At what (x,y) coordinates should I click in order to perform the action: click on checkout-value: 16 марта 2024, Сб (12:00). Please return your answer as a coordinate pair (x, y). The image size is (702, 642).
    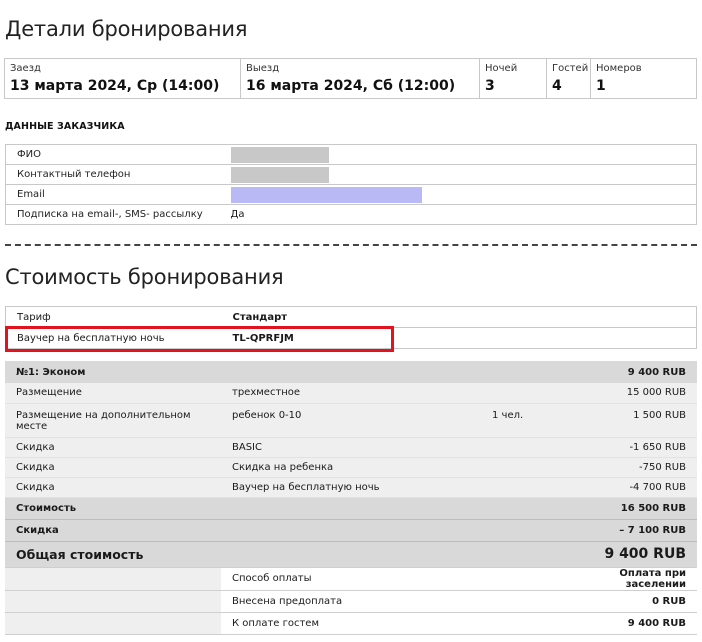
    Looking at the image, I should click on (351, 86).